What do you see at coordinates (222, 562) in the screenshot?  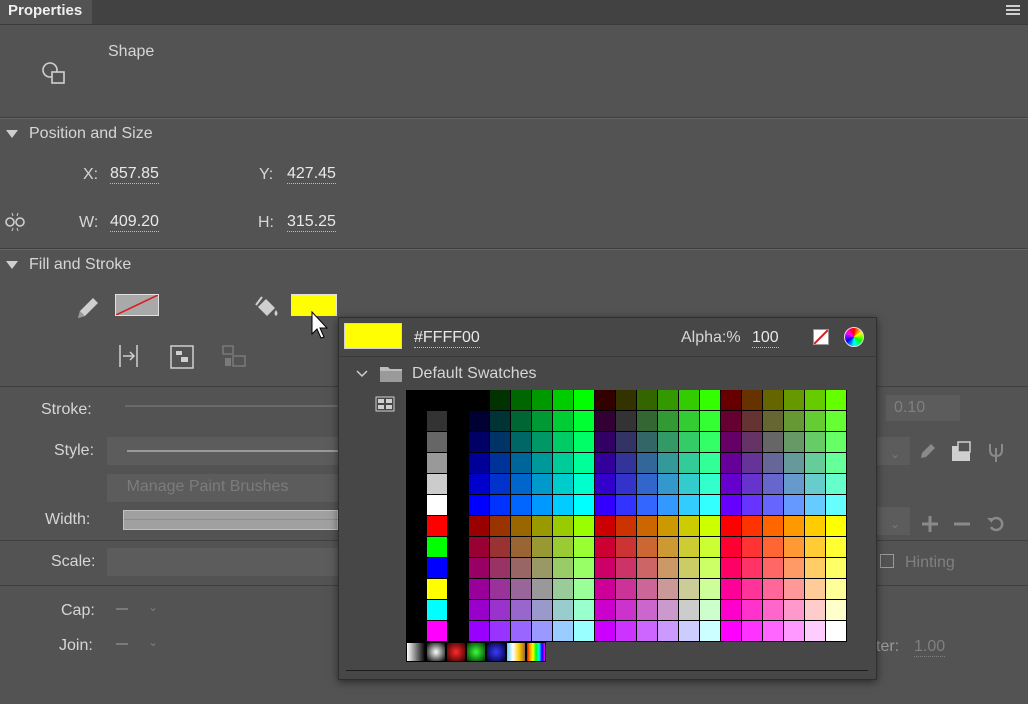 I see `scale-dropdown` at bounding box center [222, 562].